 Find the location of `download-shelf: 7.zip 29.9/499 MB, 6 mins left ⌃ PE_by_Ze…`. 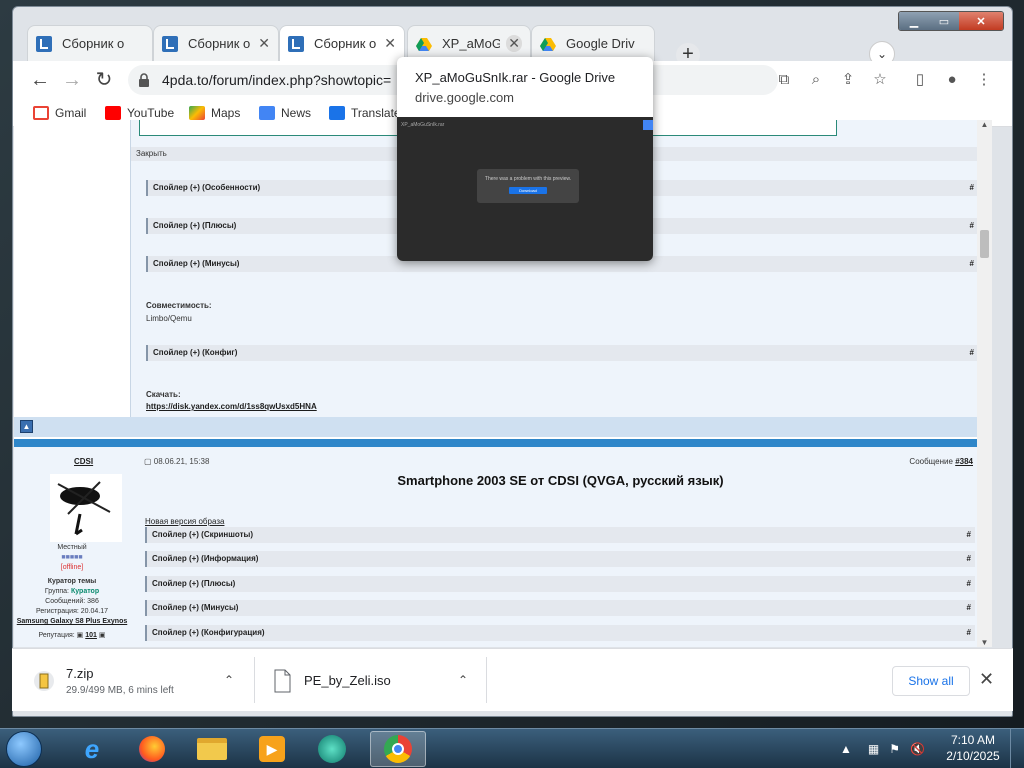

download-shelf: 7.zip 29.9/499 MB, 6 mins left ⌃ PE_by_Ze… is located at coordinates (512, 679).